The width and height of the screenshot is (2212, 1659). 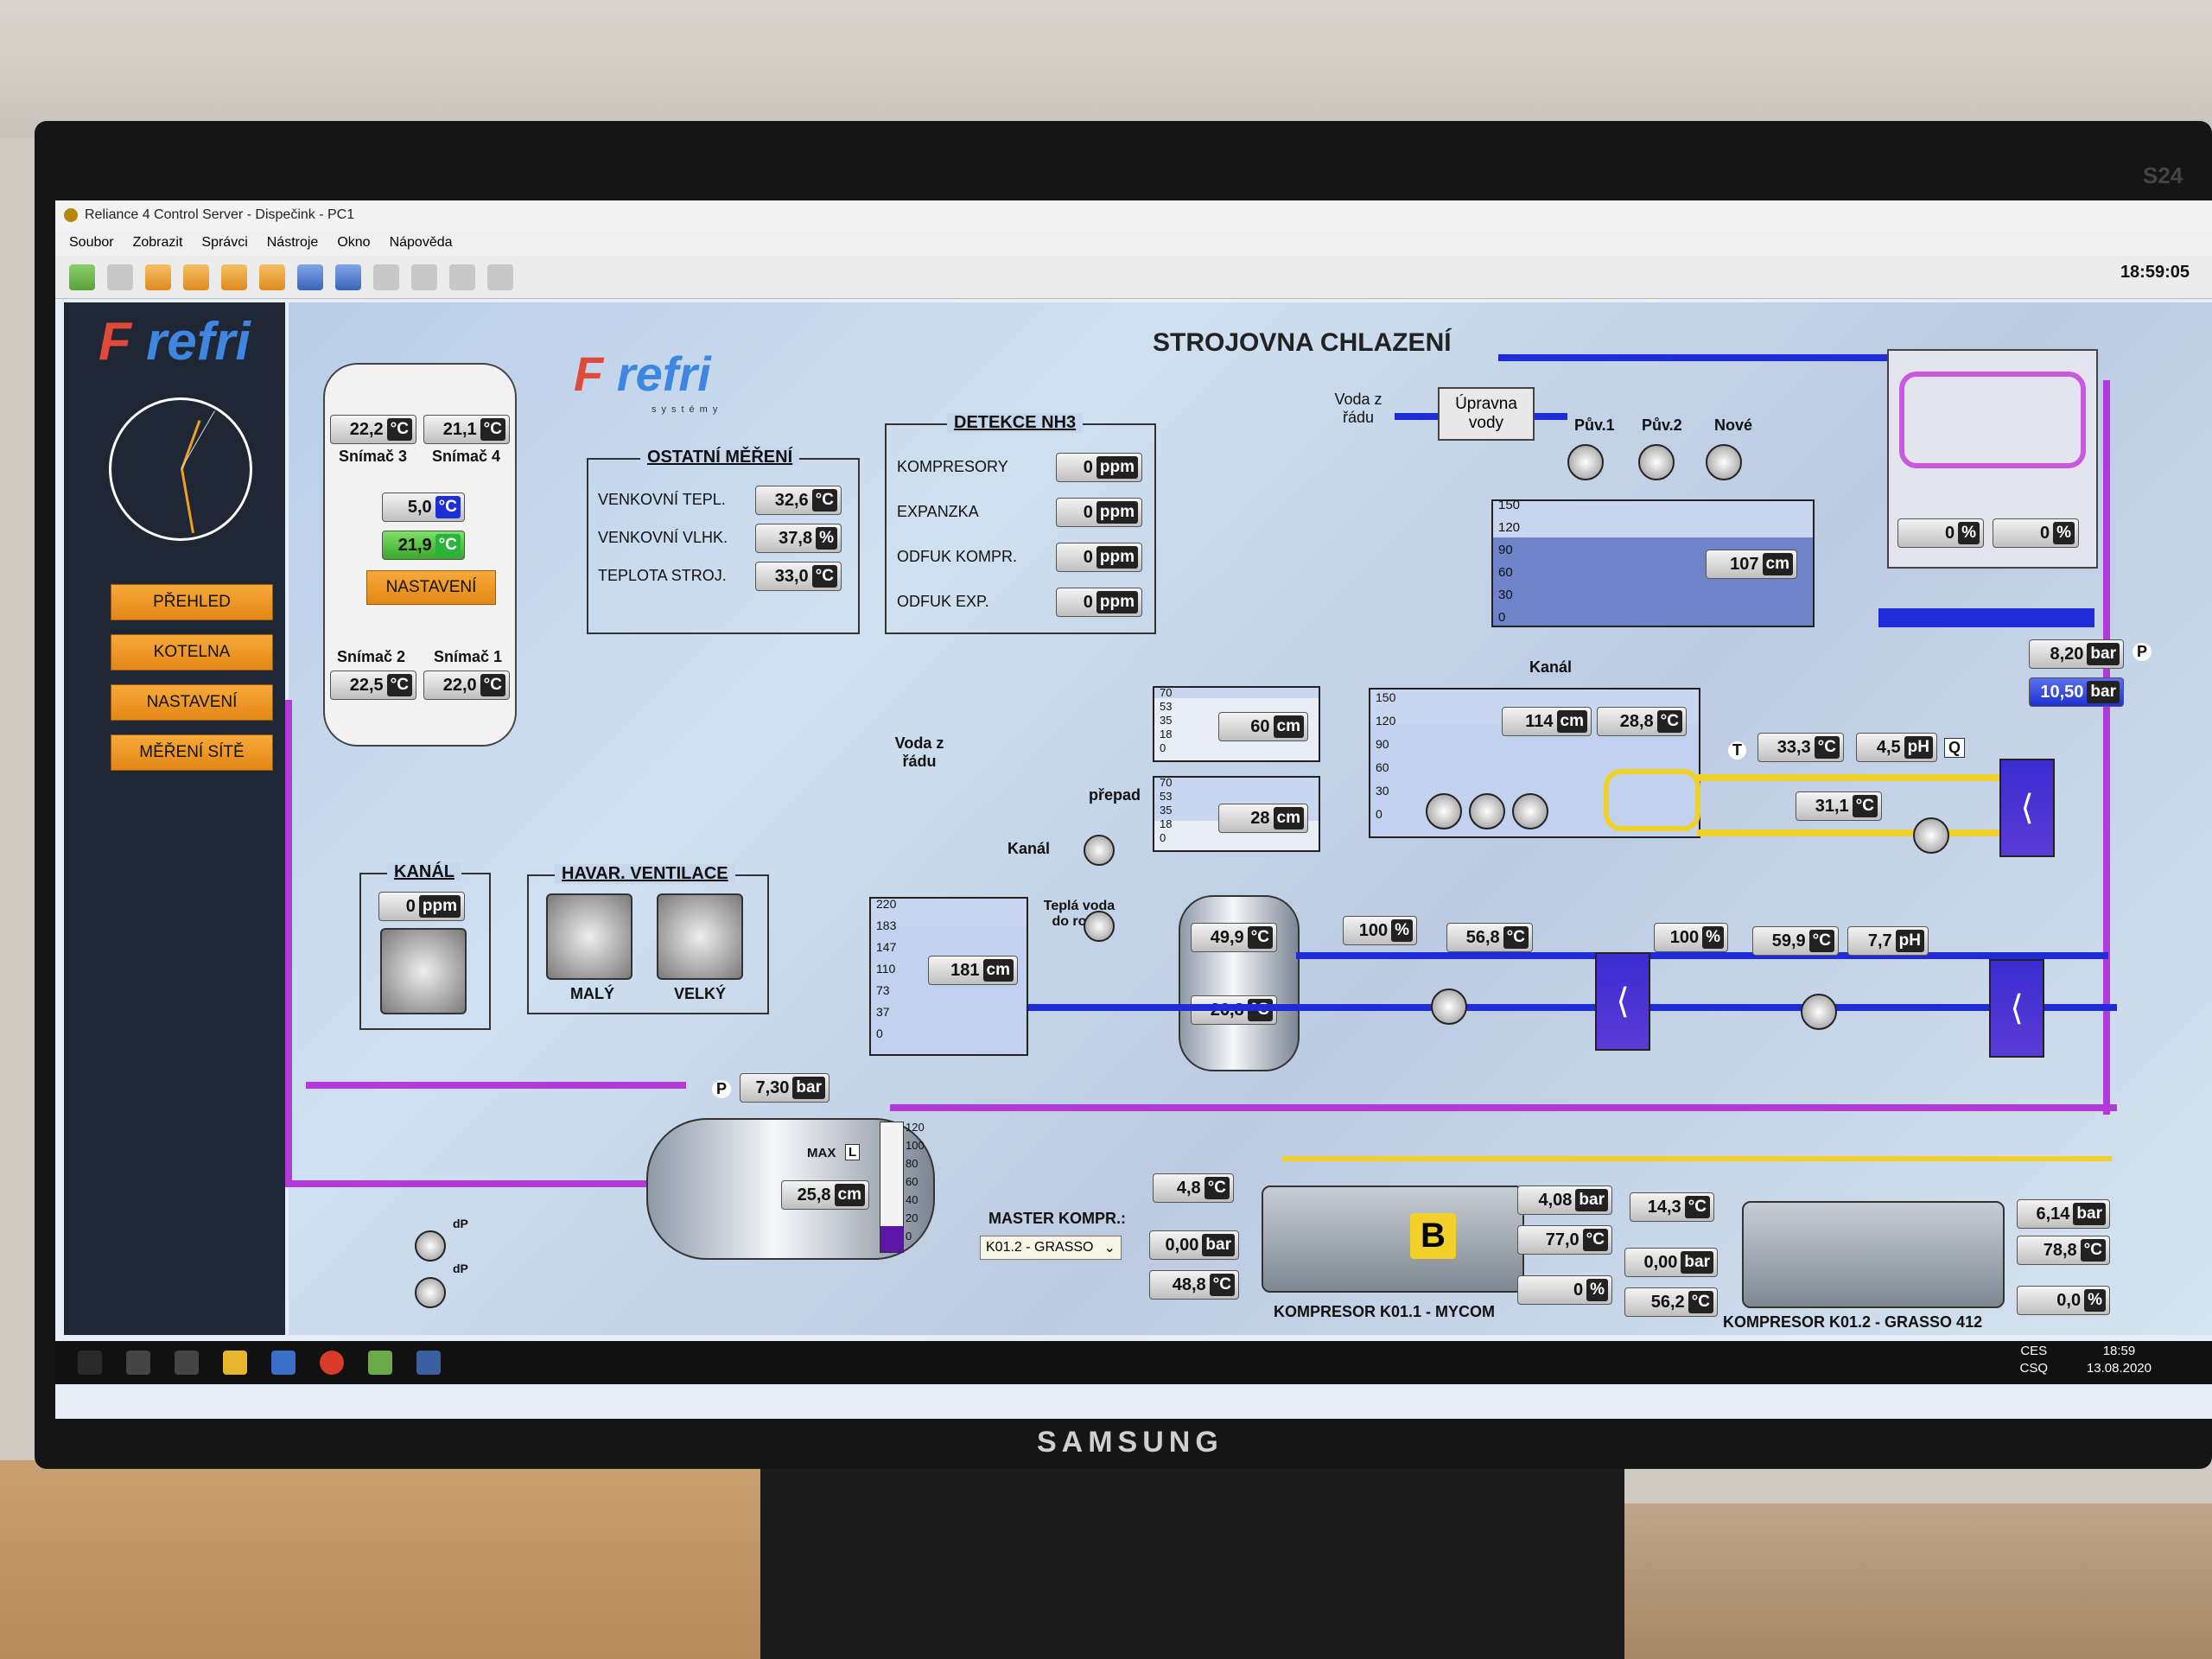 I want to click on nh3-compressors-value: 0 ppm, so click(x=1099, y=467).